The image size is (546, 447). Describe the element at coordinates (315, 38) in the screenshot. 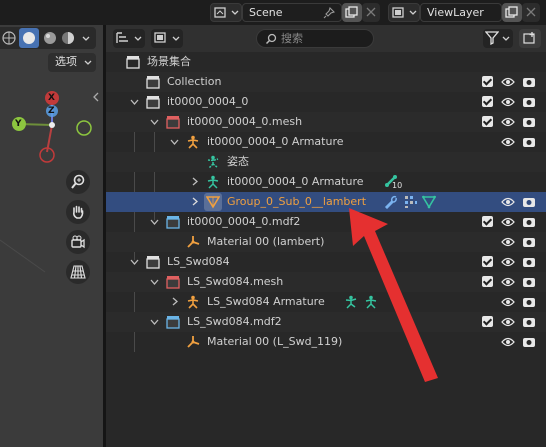

I see `outliner-search-field: 搜索` at that location.